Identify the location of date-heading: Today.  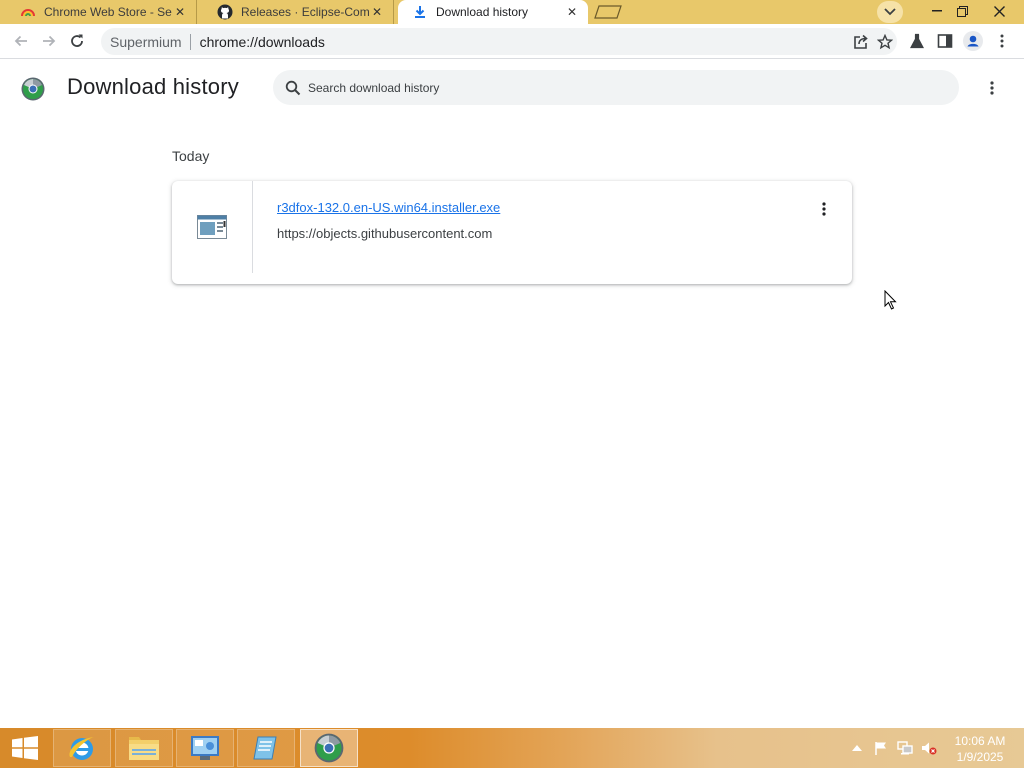
(191, 156).